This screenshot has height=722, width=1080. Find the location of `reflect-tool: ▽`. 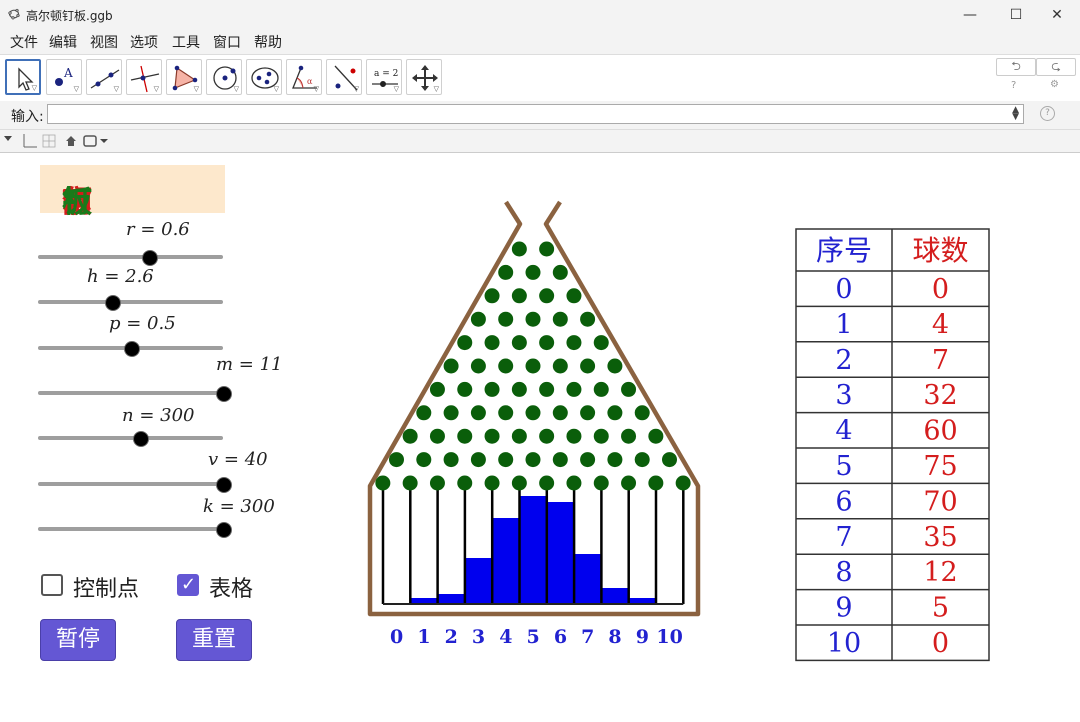

reflect-tool: ▽ is located at coordinates (344, 77).